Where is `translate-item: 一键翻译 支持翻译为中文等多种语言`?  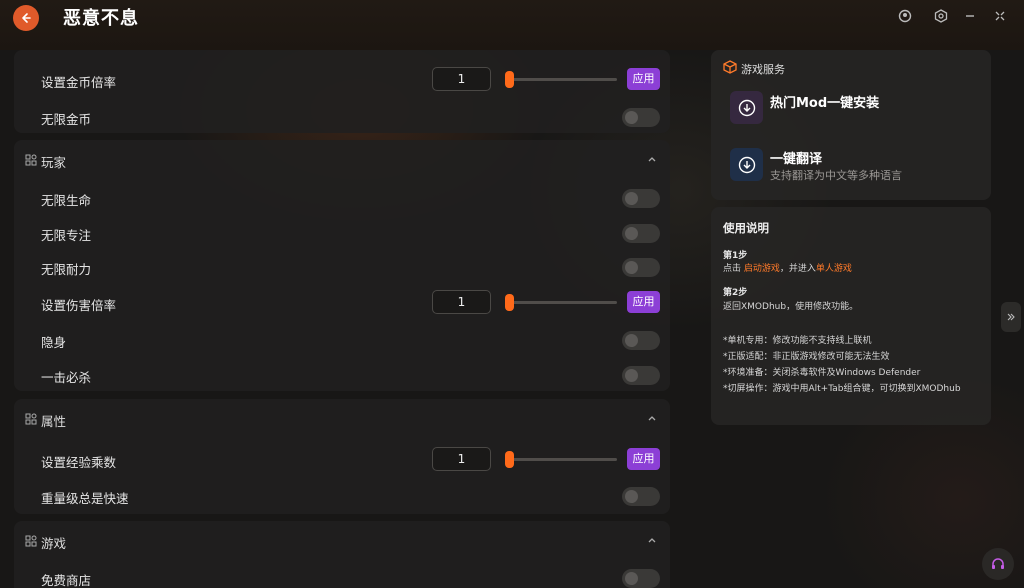
translate-item: 一键翻译 支持翻译为中文等多种语言 is located at coordinates (851, 165).